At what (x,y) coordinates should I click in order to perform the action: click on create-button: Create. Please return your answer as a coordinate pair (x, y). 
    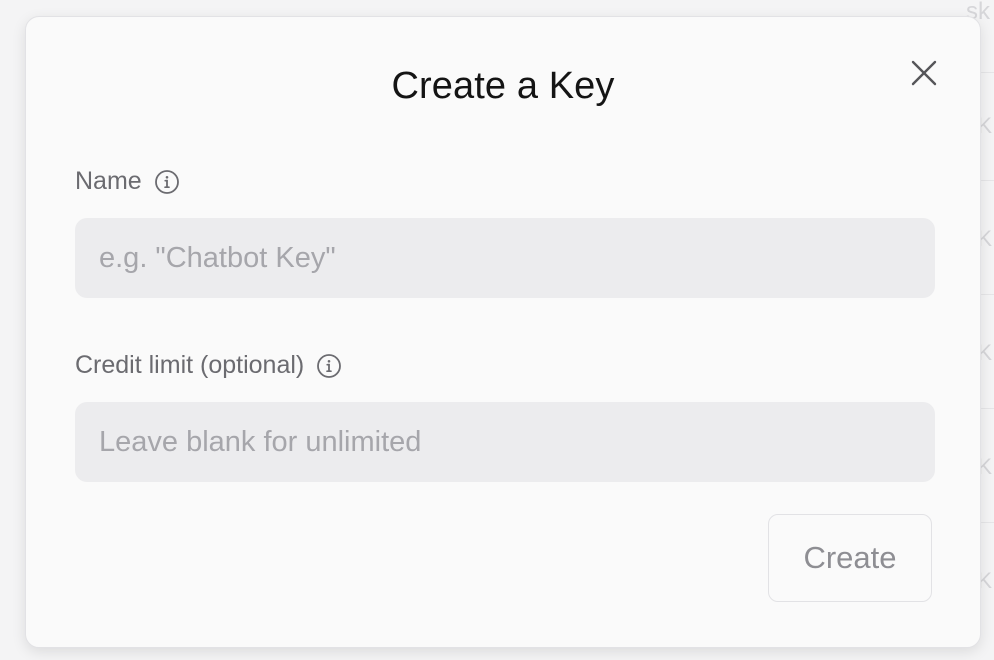
    Looking at the image, I should click on (850, 558).